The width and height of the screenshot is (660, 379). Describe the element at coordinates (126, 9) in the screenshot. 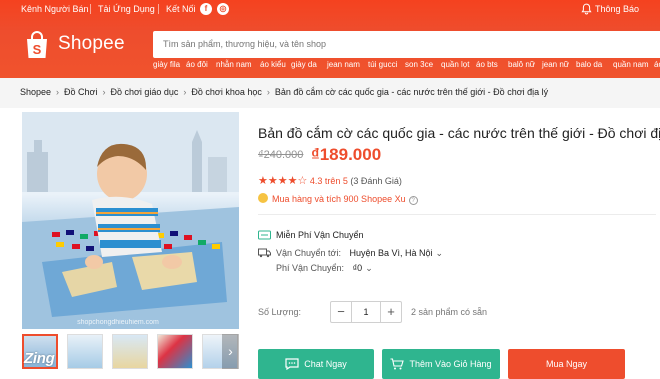

I see `download-app-link: Tải Ứng Dụng` at that location.